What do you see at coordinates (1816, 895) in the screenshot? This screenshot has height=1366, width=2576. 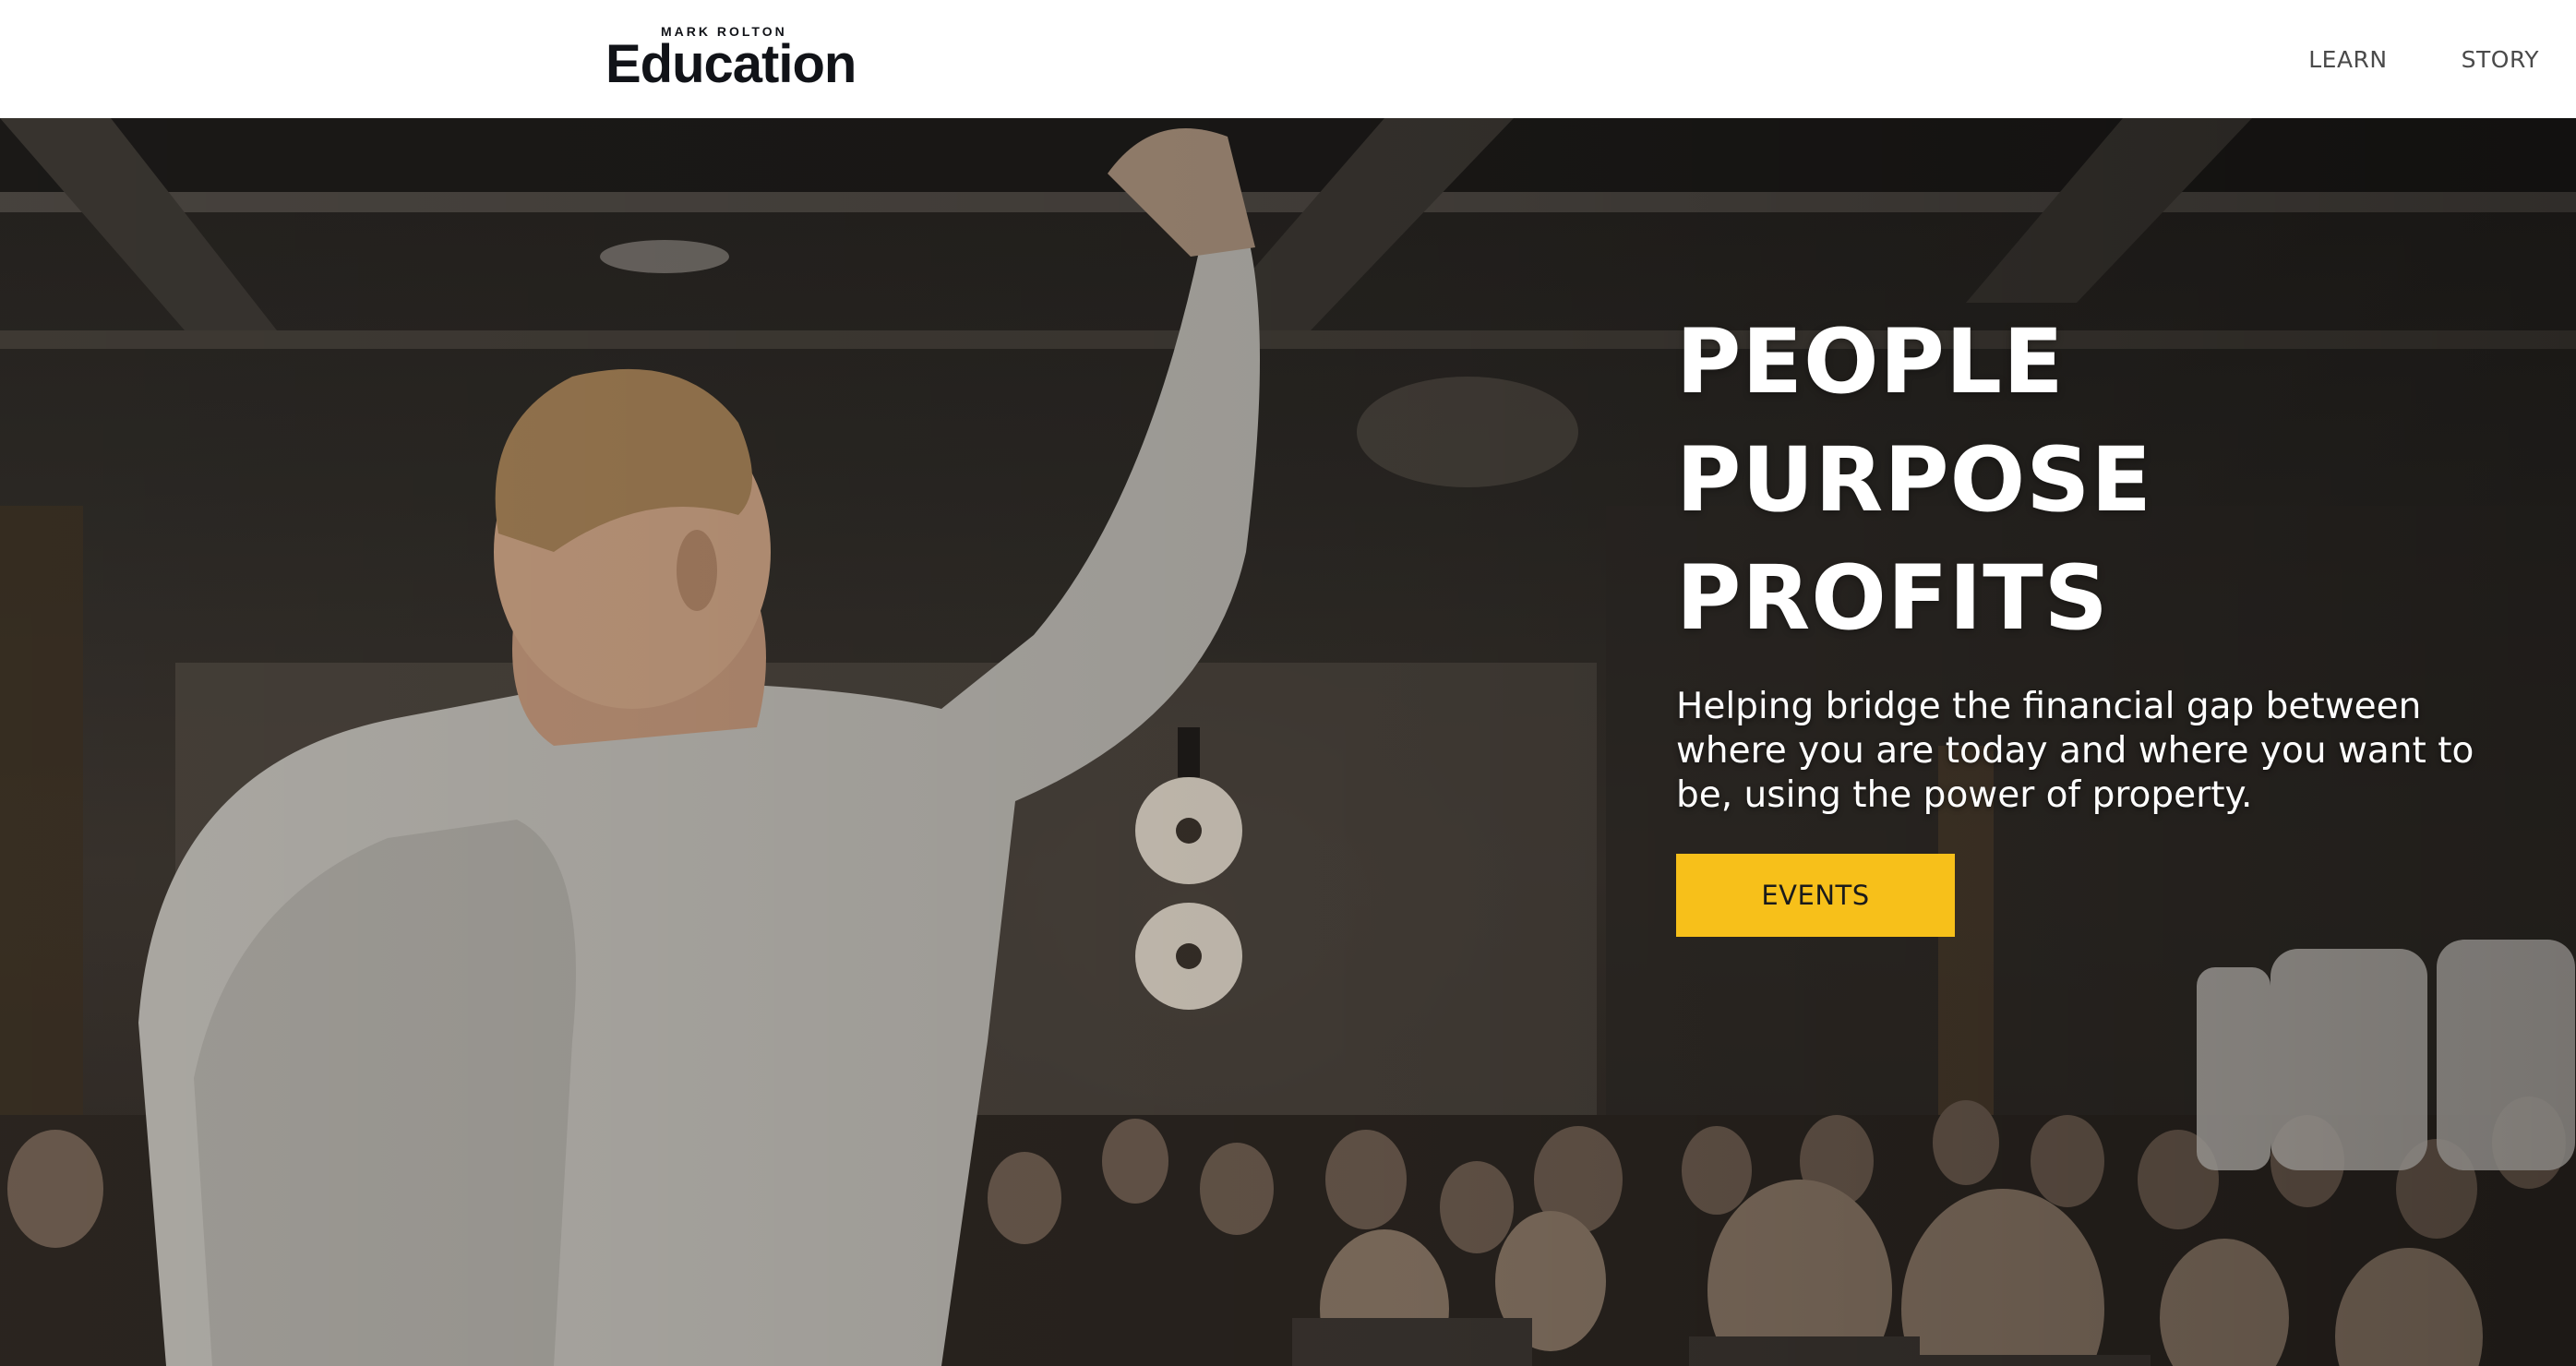 I see `events-button: EVENTS` at bounding box center [1816, 895].